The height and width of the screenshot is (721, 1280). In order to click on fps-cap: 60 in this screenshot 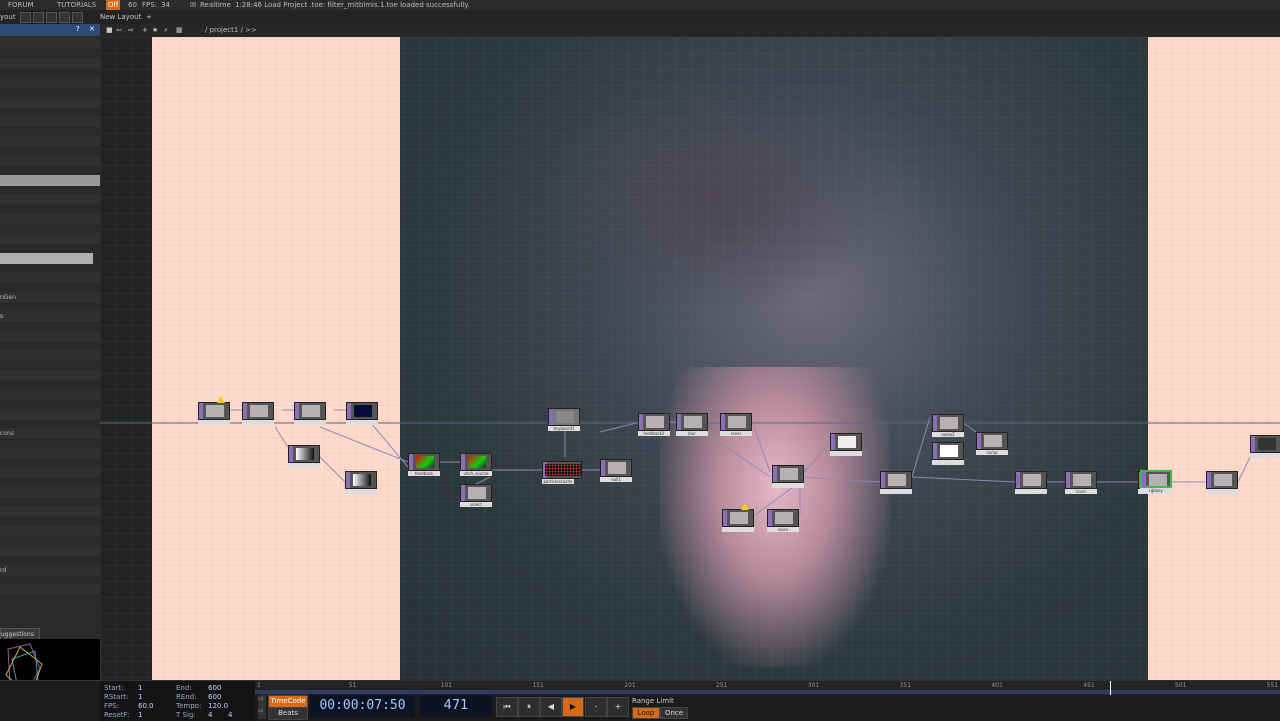, I will do `click(132, 5)`.